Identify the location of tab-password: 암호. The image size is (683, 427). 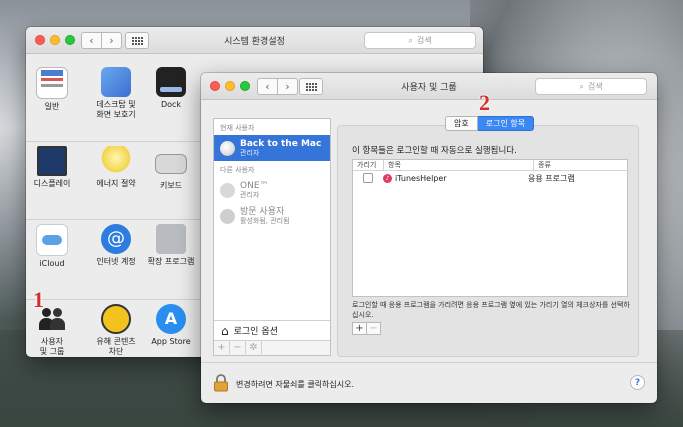
(461, 123).